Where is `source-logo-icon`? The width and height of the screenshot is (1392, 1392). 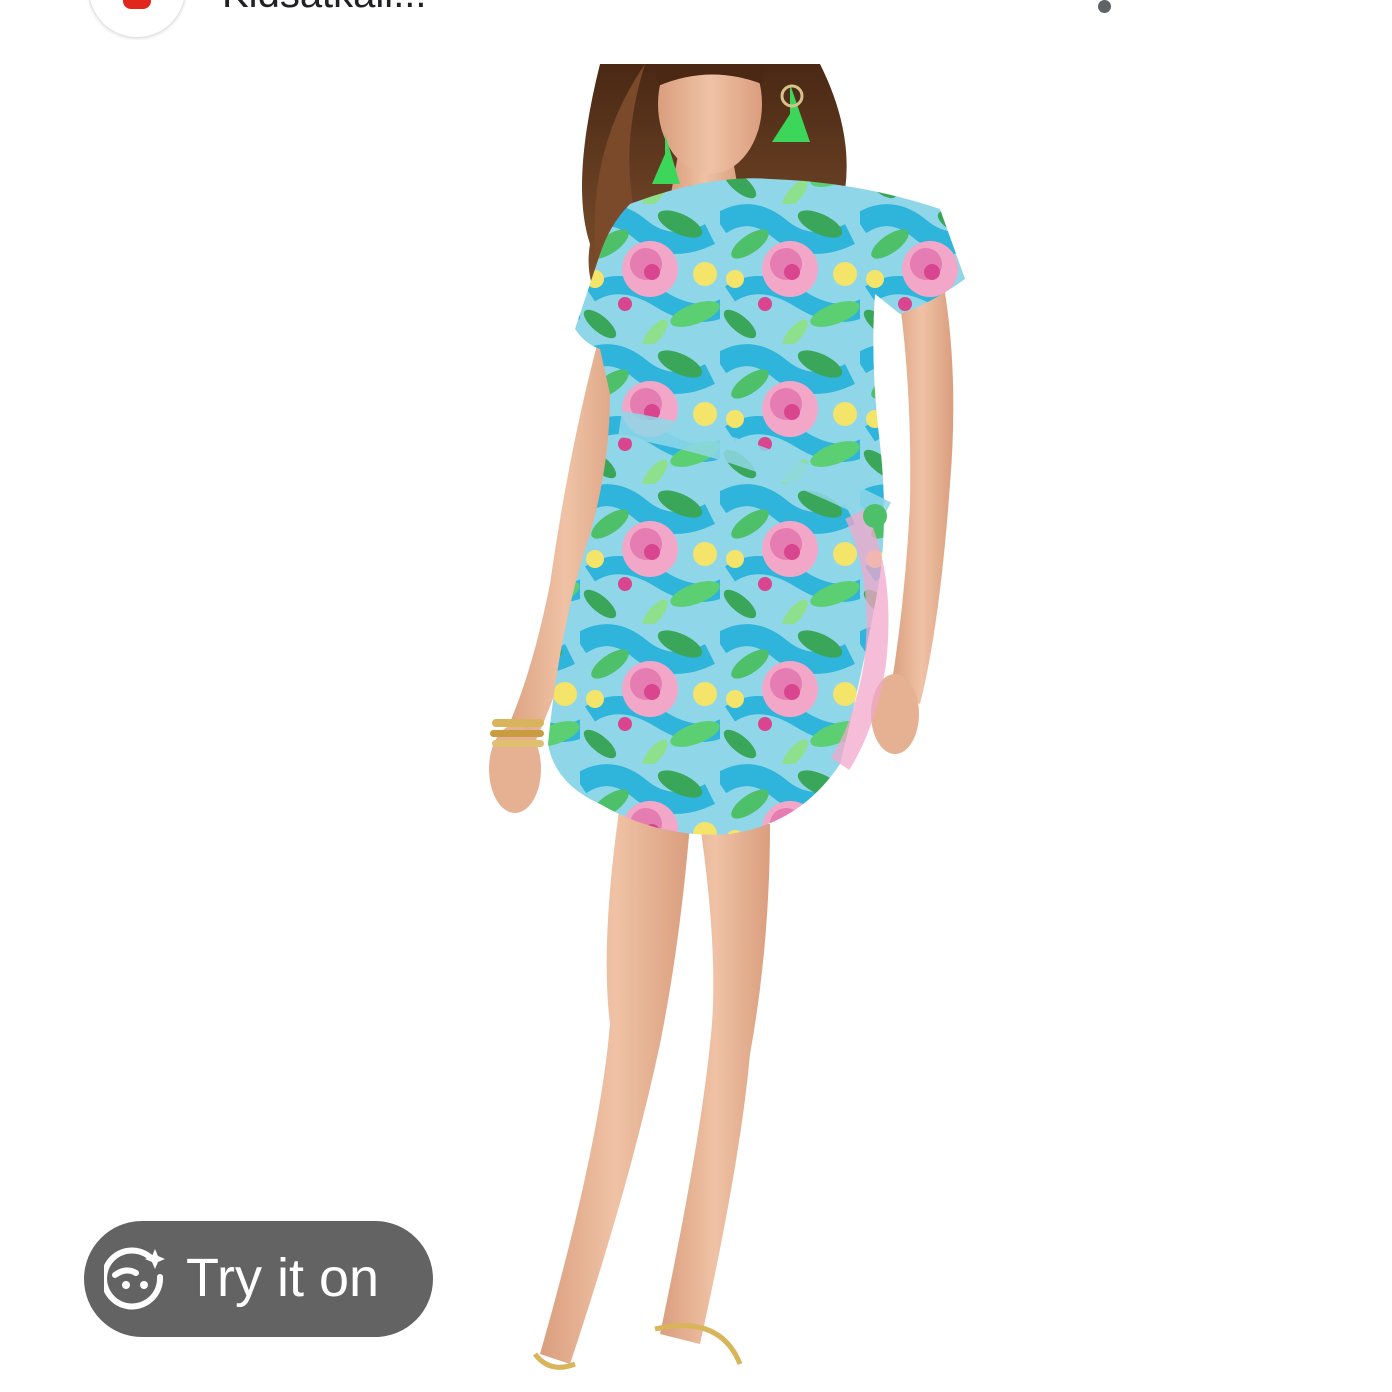 source-logo-icon is located at coordinates (137, 19).